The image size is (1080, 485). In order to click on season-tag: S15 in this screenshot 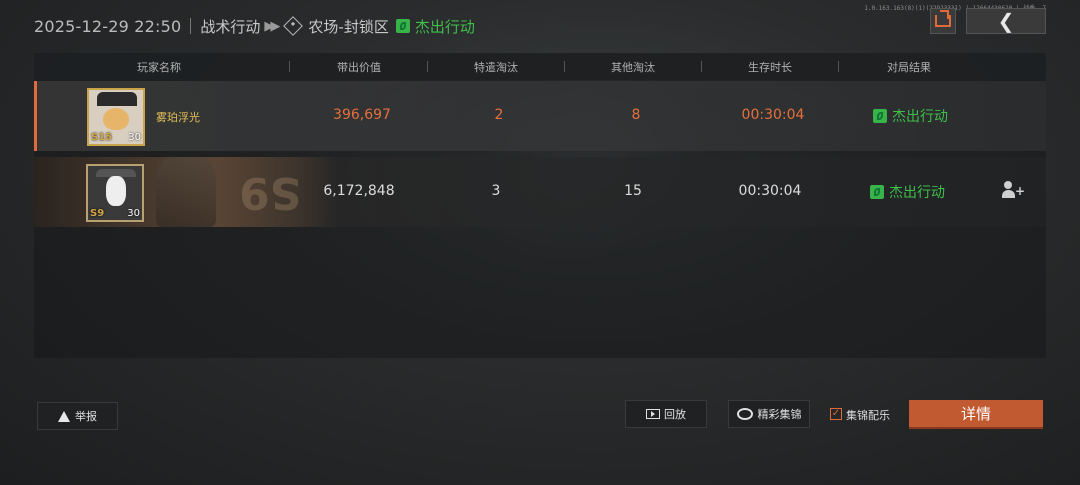, I will do `click(102, 137)`.